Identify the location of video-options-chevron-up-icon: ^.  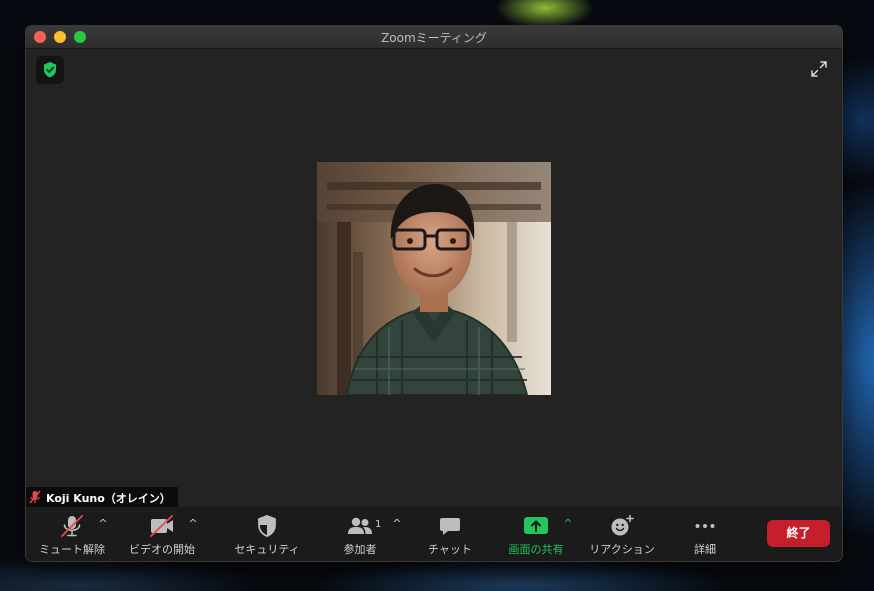
(193, 523).